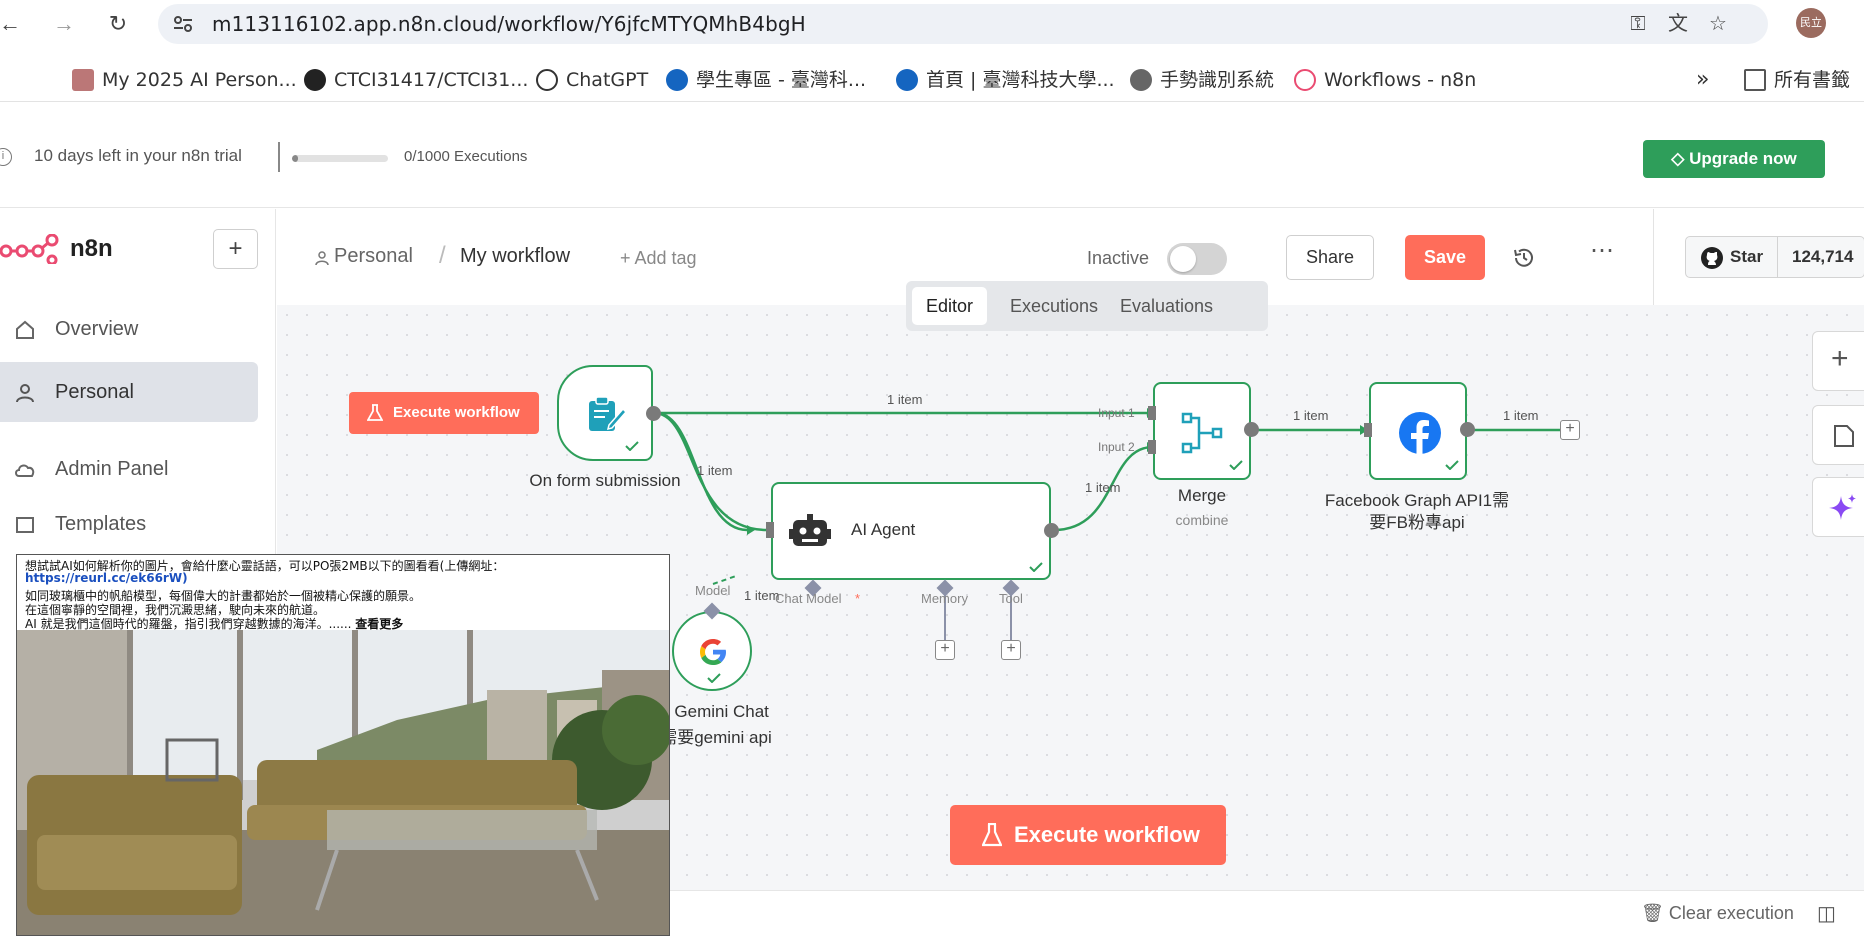  I want to click on github-star-widget: Star 124,714, so click(1774, 257).